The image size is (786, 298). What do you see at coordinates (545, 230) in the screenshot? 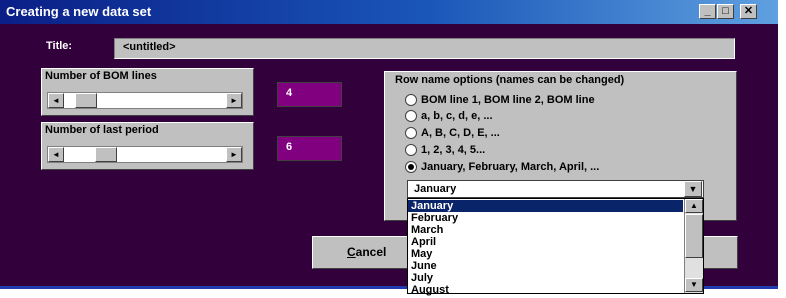
I see `list-item: March` at bounding box center [545, 230].